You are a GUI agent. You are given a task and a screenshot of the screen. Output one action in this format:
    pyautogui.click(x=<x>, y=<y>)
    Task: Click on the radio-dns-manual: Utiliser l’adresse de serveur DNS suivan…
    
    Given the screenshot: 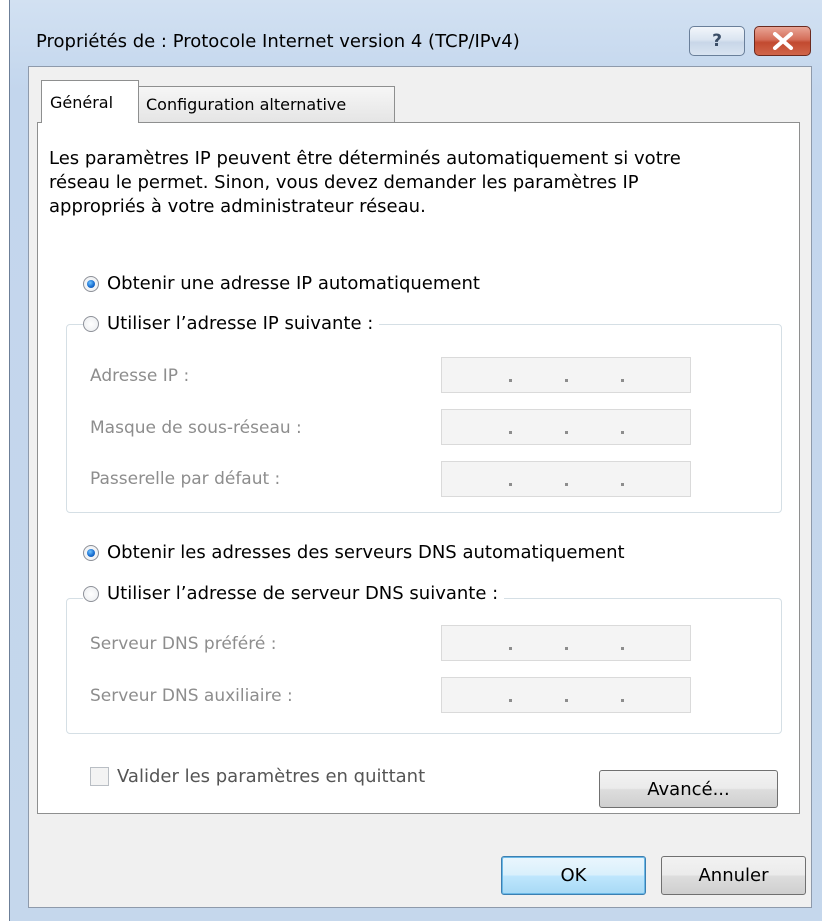 What is the action you would take?
    pyautogui.click(x=294, y=593)
    